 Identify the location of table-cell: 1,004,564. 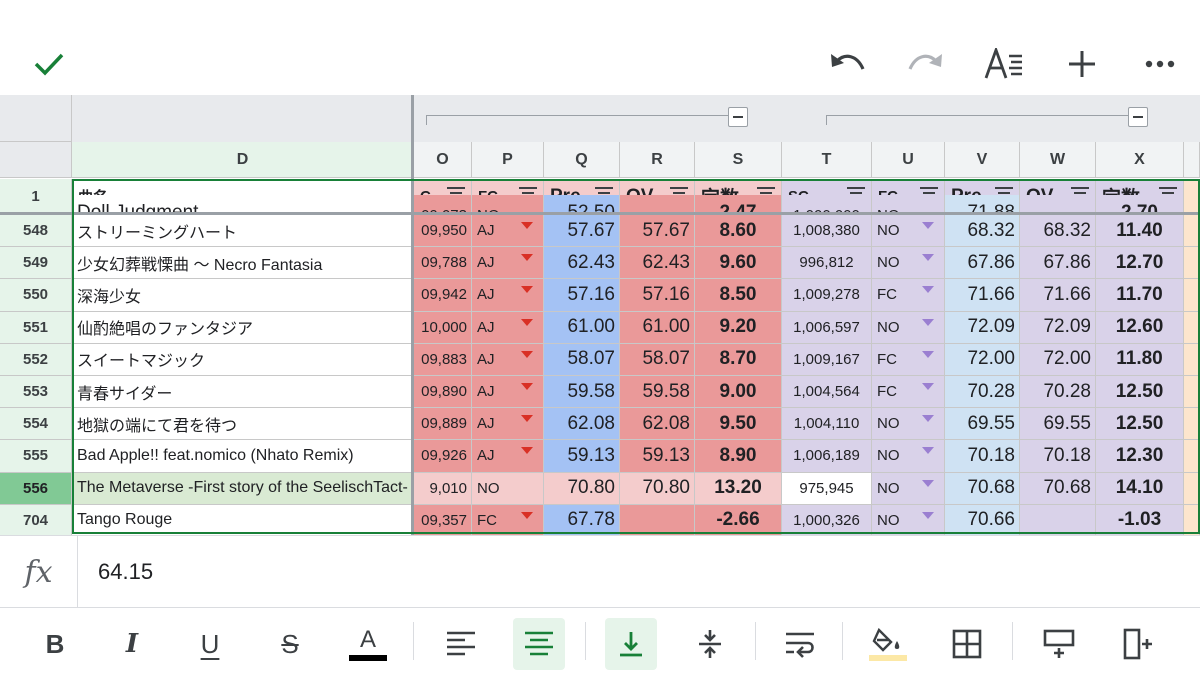
(827, 392).